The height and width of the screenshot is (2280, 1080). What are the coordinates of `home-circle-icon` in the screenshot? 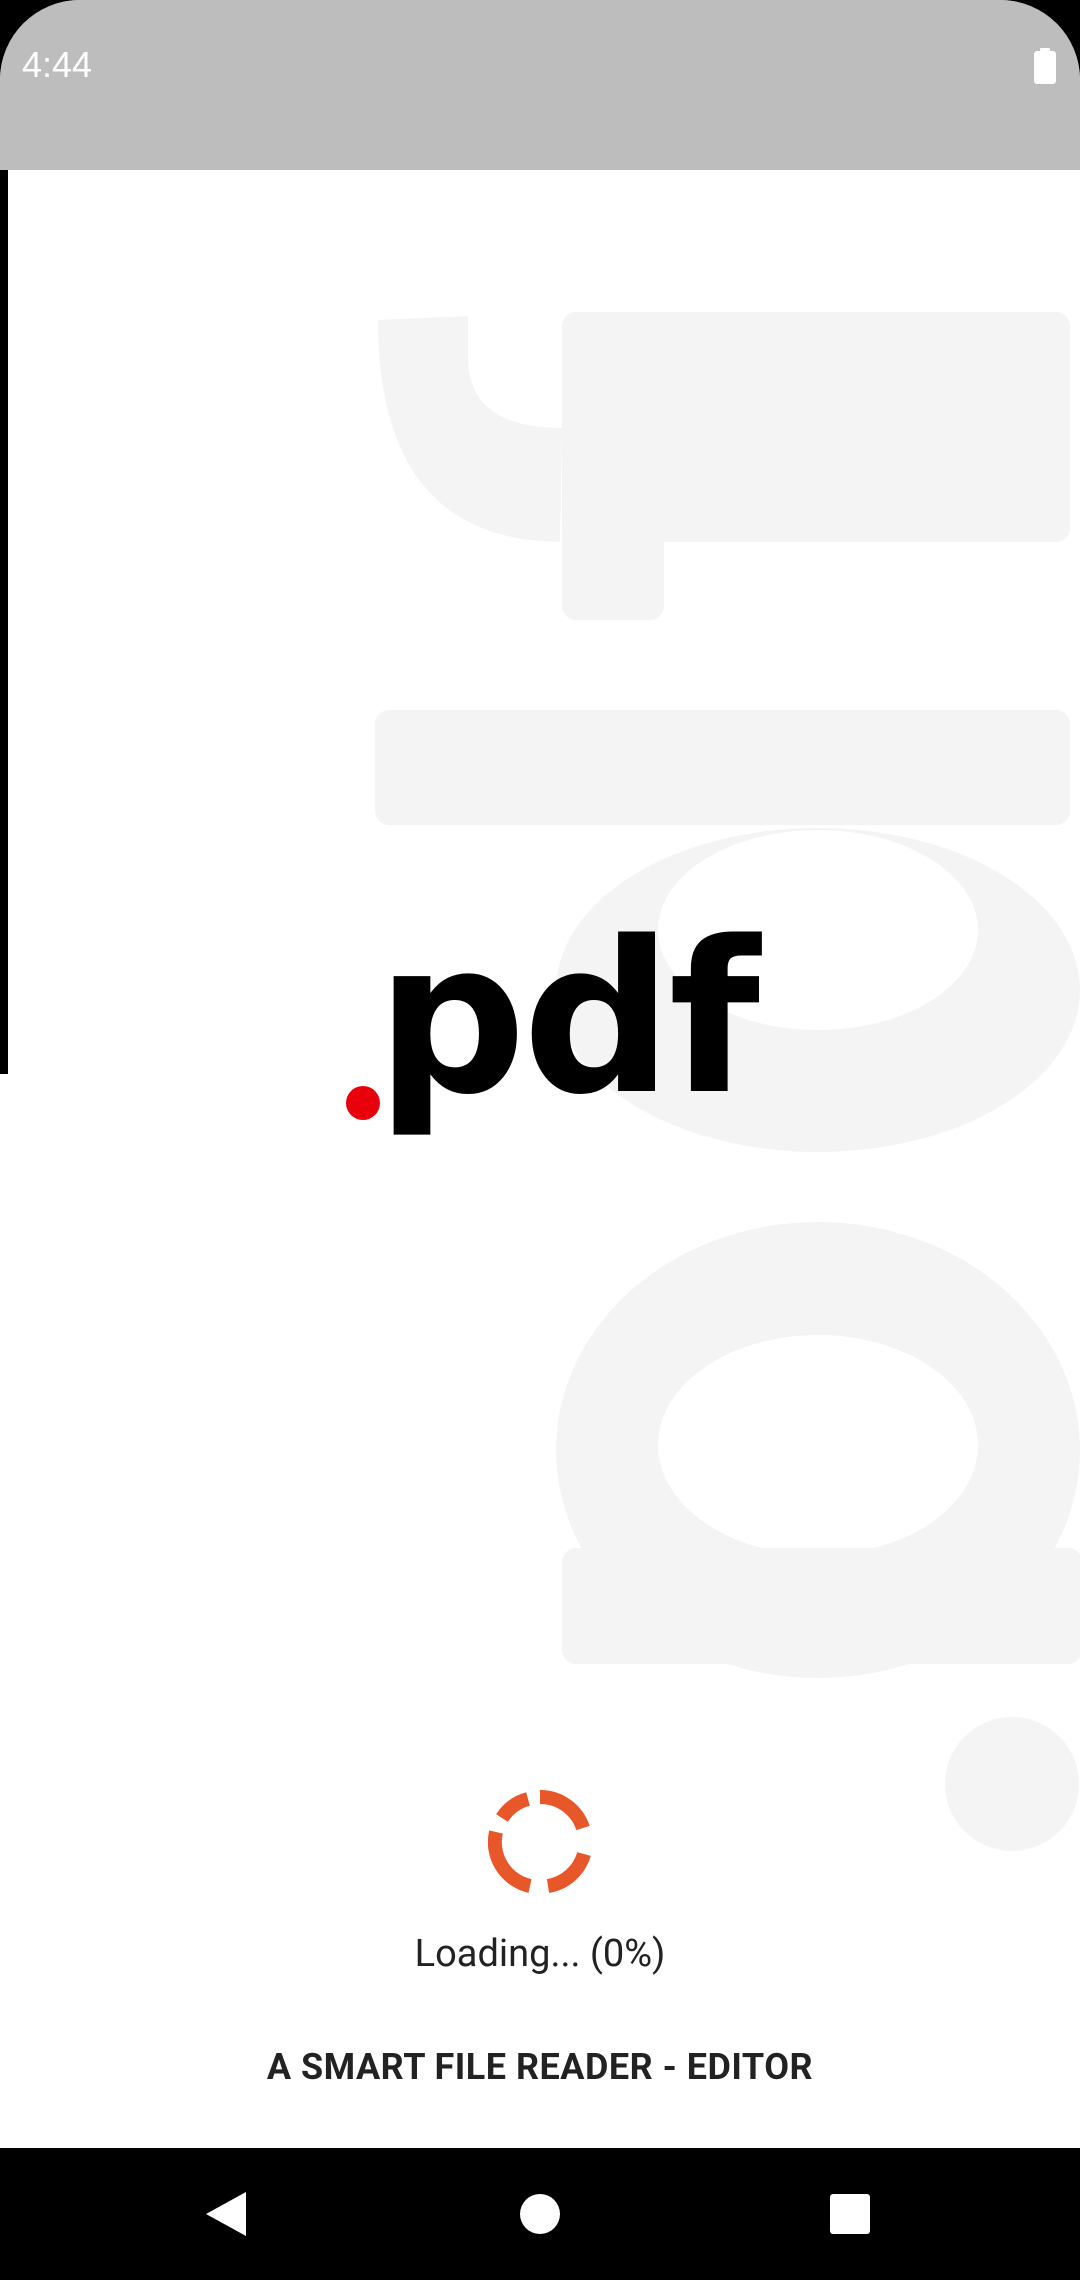 It's located at (540, 2214).